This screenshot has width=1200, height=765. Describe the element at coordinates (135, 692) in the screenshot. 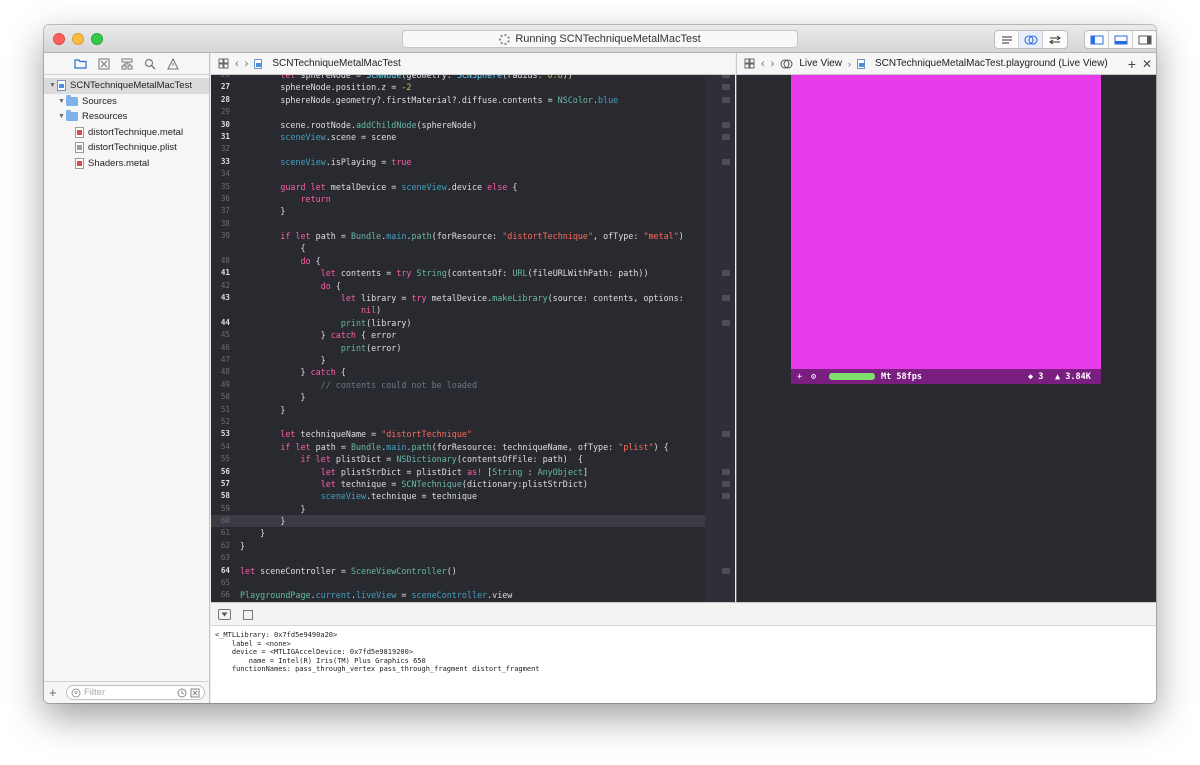

I see `filter-field: Filter` at that location.